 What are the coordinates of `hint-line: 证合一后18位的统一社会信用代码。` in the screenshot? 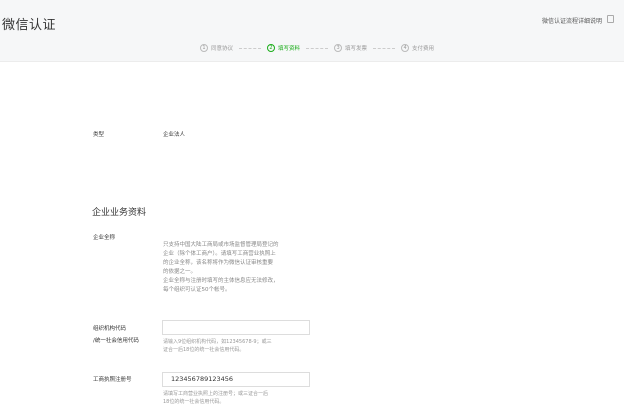 It's located at (204, 350).